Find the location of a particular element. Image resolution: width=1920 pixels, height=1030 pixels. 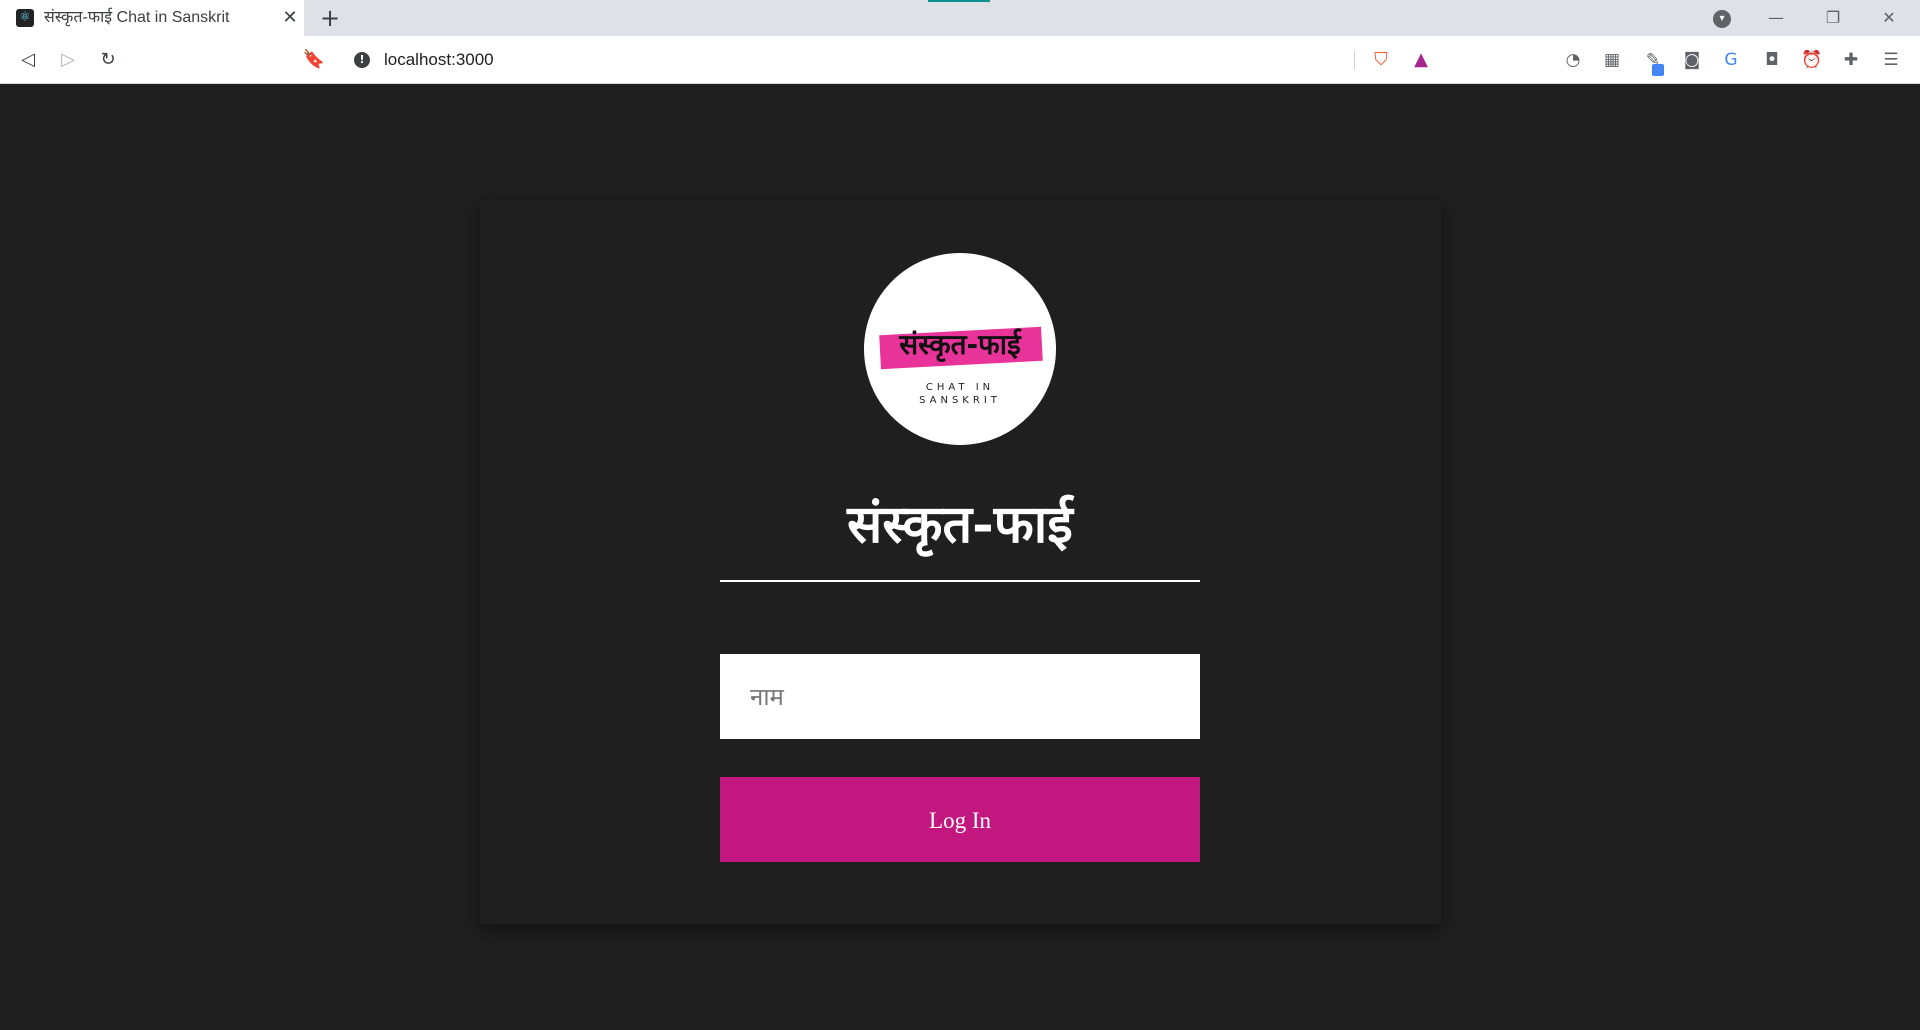

profile-icon: ◘ is located at coordinates (1772, 60).